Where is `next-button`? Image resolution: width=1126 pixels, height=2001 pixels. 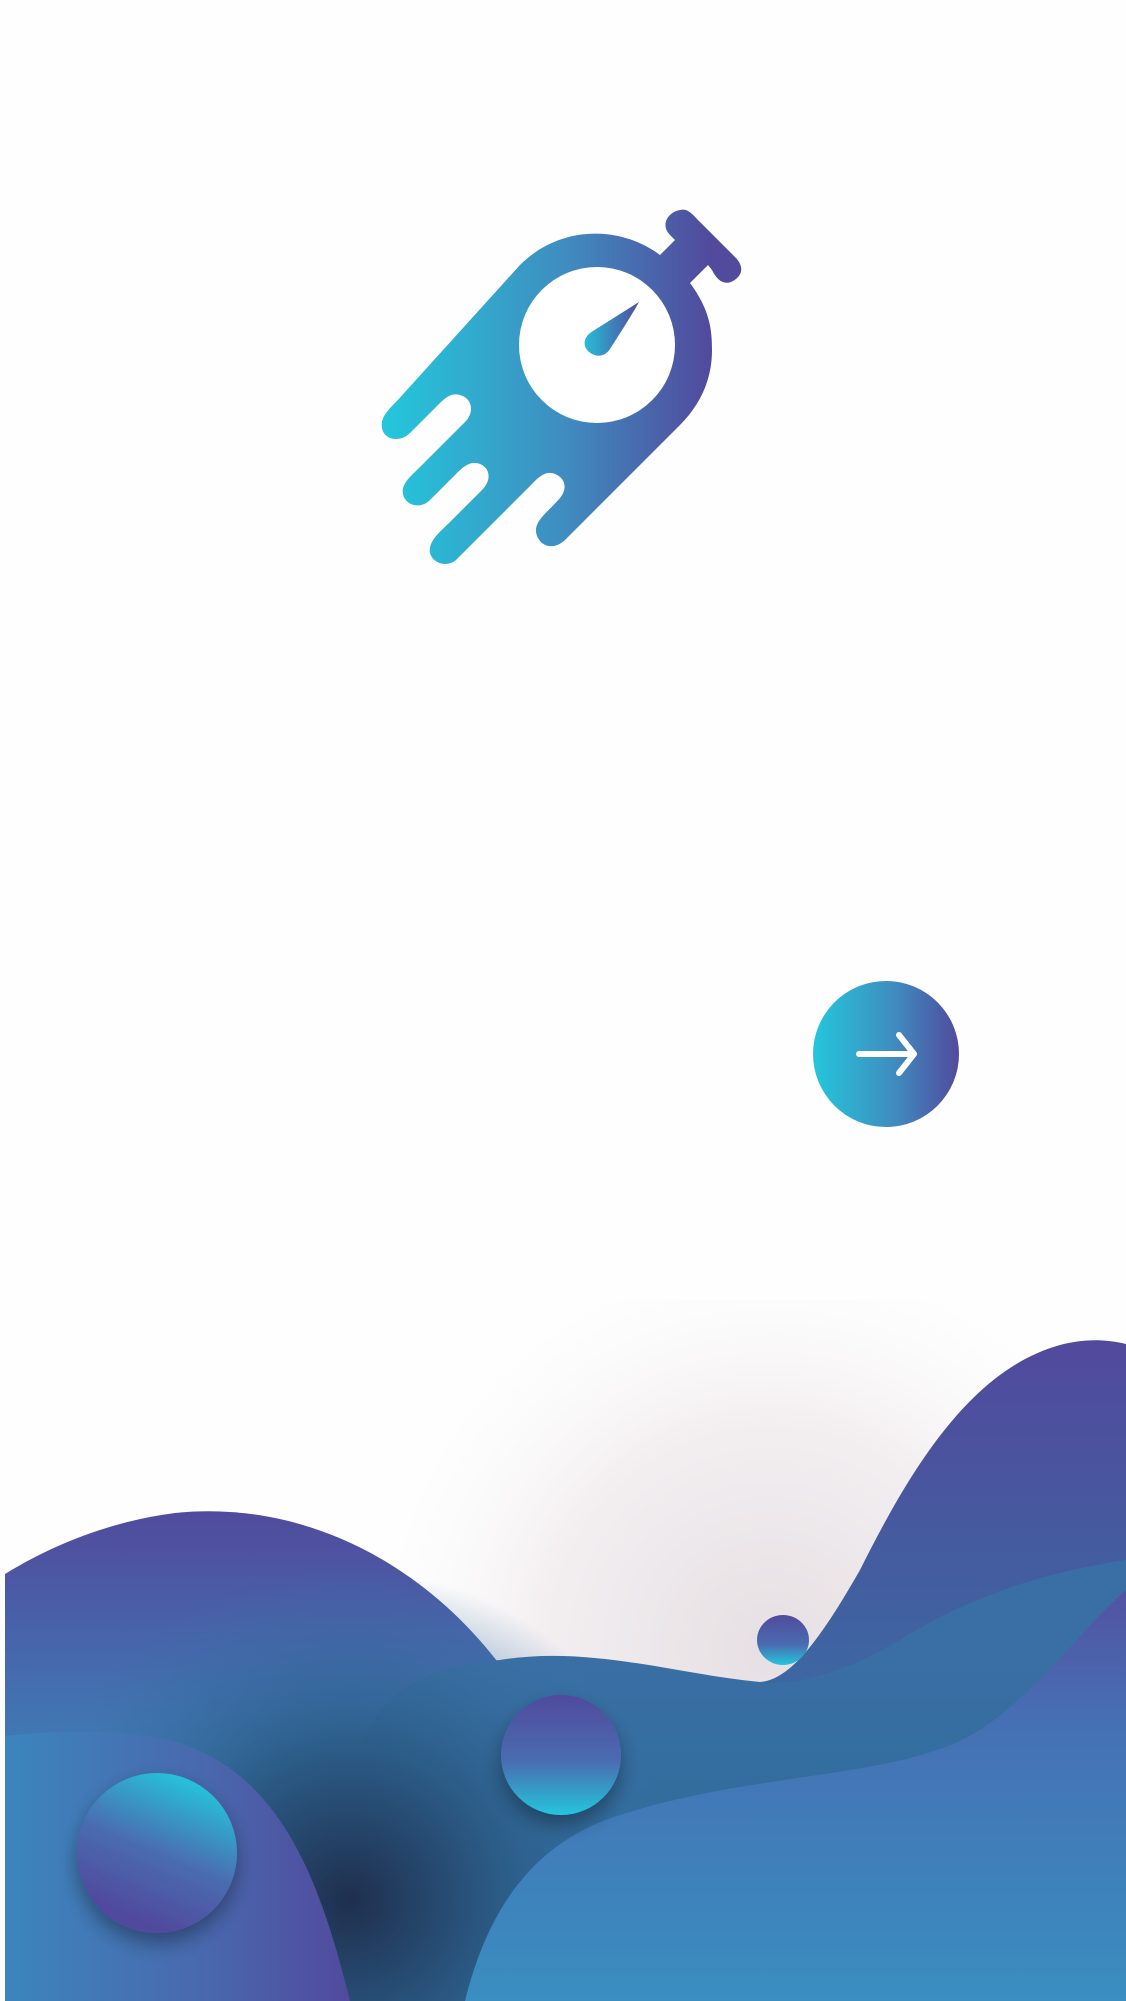
next-button is located at coordinates (886, 1054).